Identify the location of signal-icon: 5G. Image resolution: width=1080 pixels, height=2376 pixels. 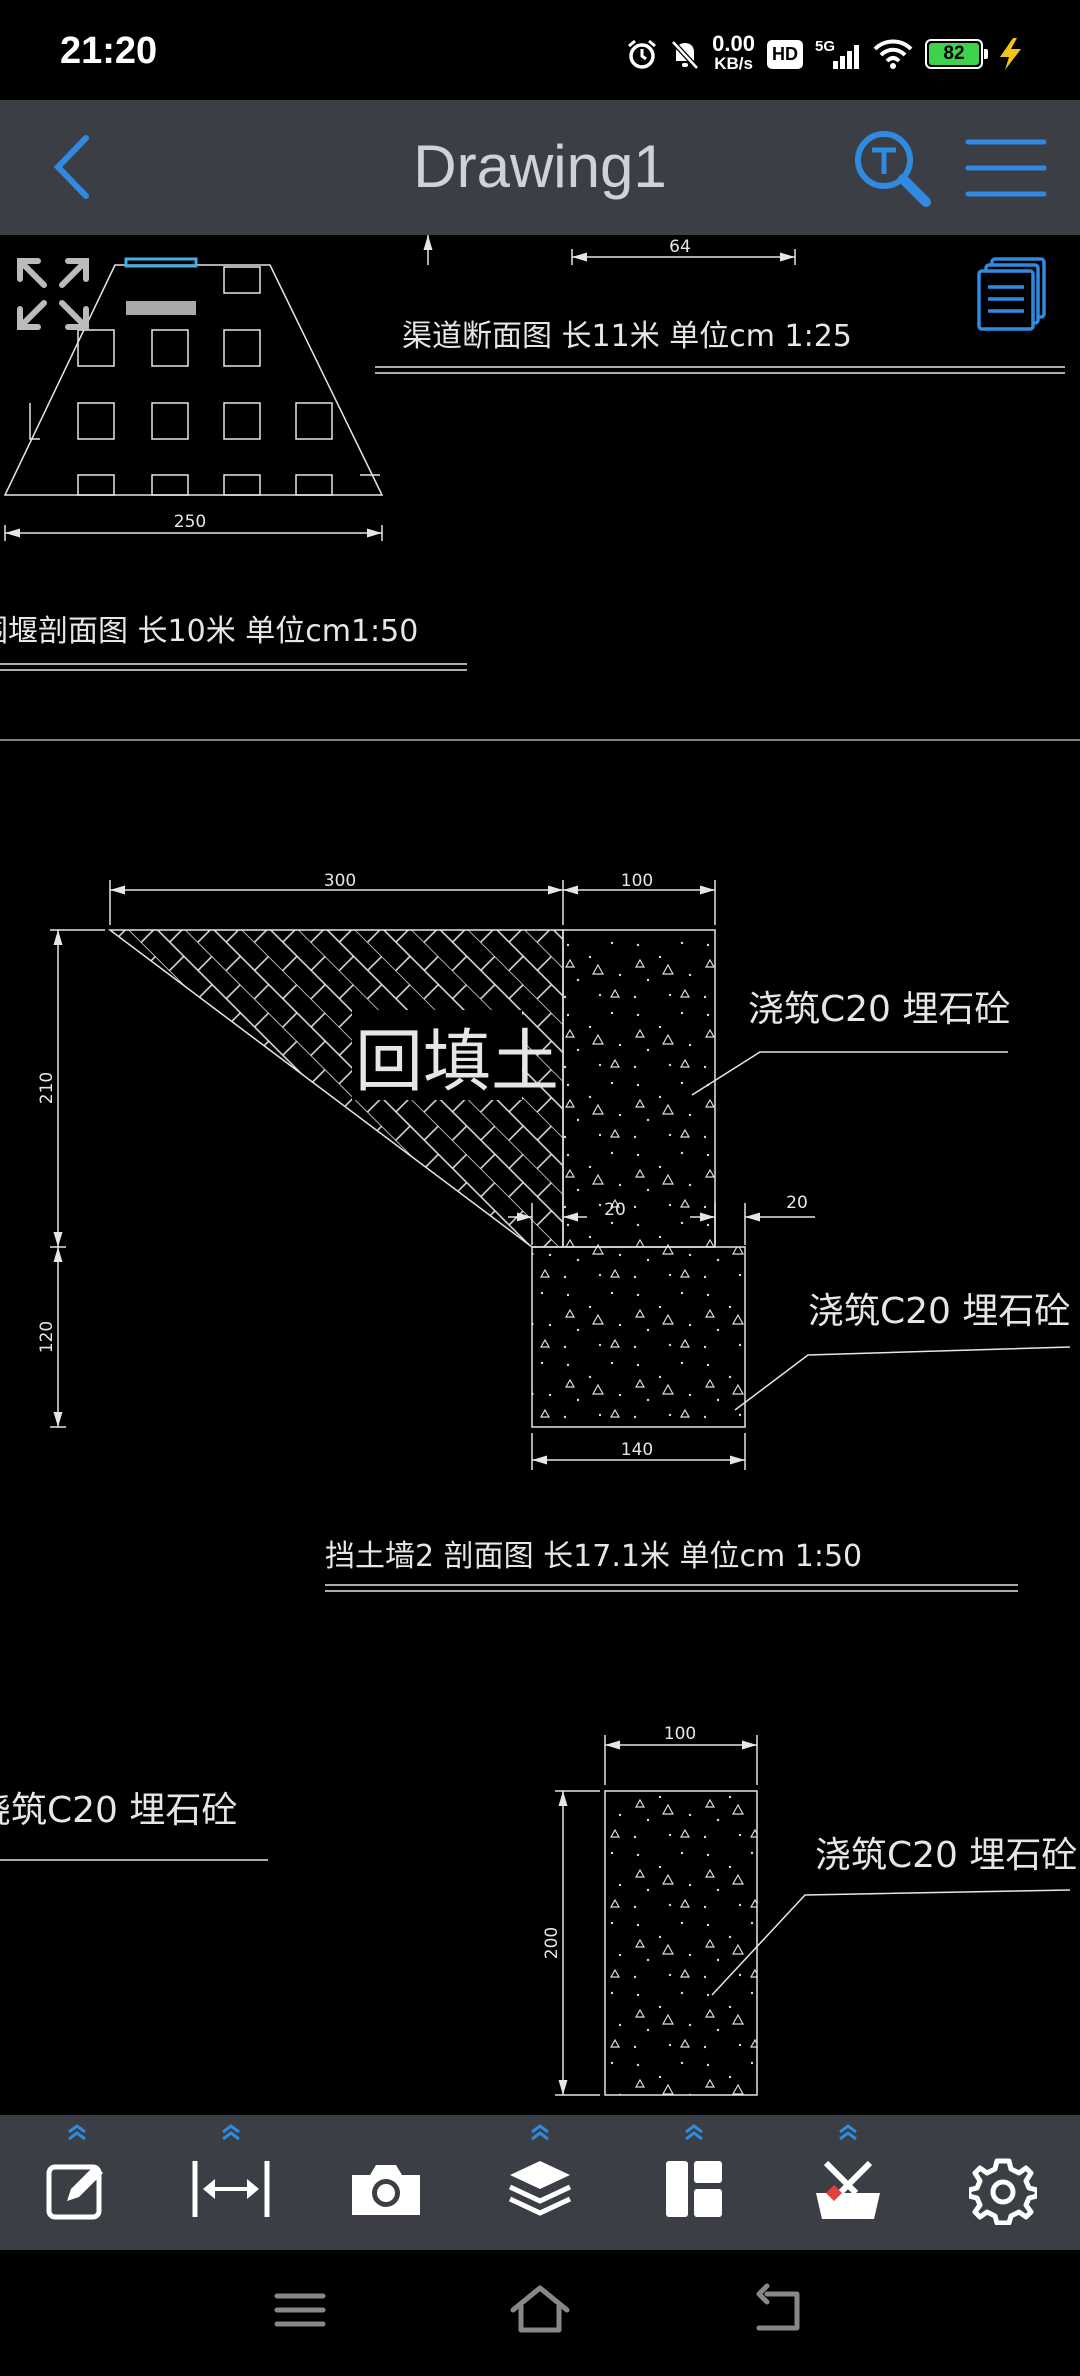
(837, 53).